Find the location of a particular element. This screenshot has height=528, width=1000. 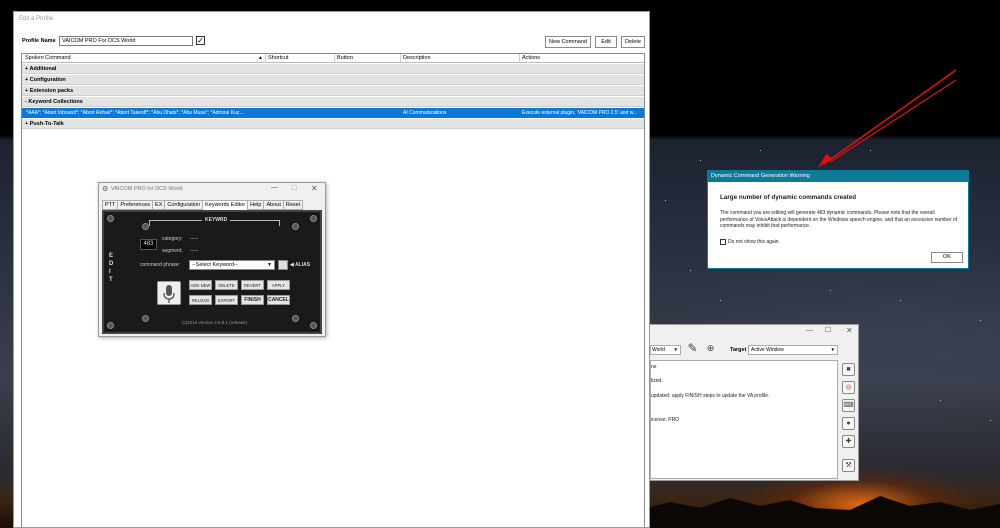

stop-icon: ■ is located at coordinates (848, 369).